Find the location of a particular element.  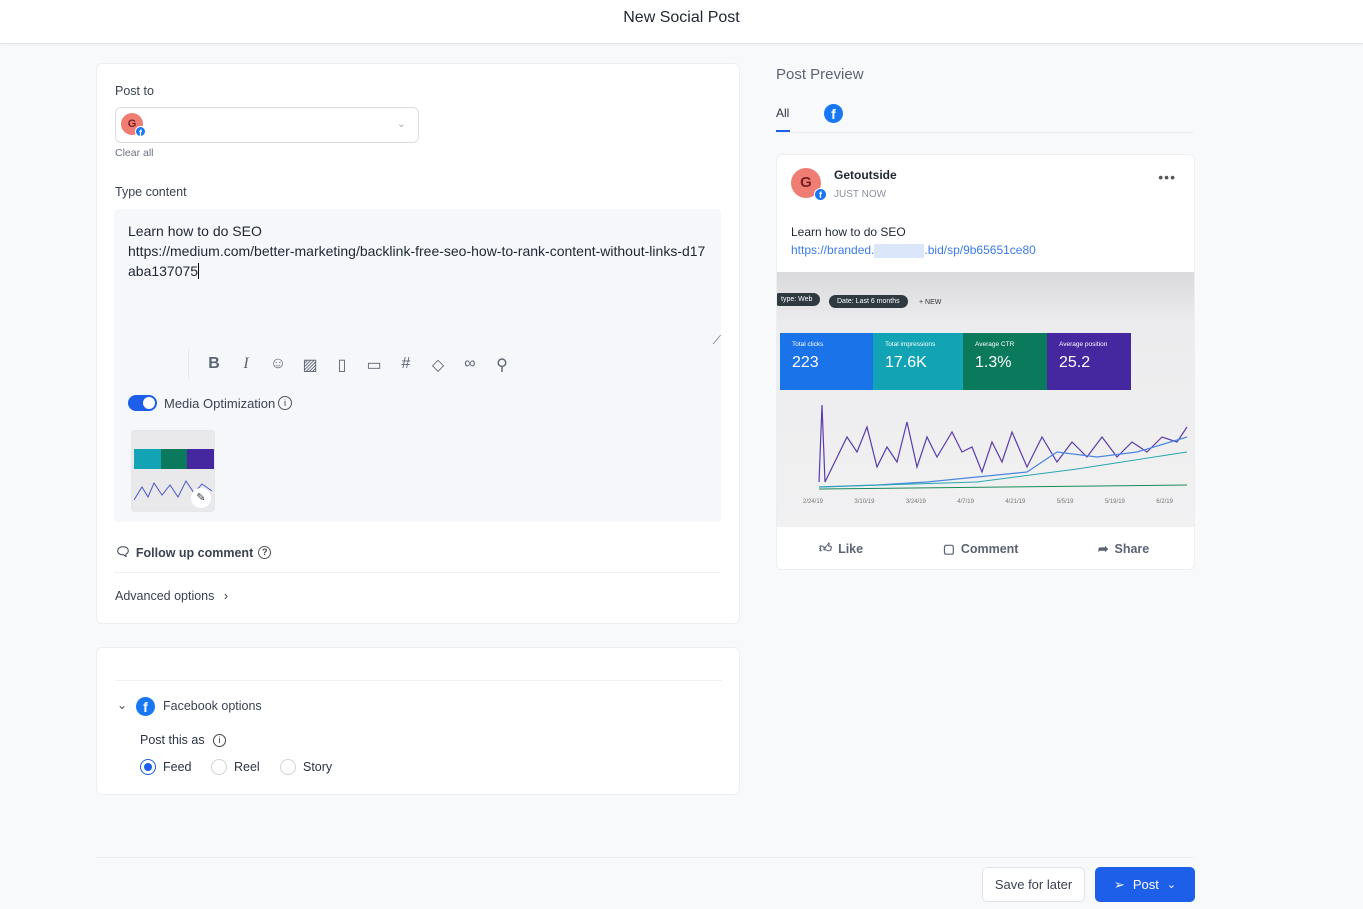

page-title: New Social Post is located at coordinates (681, 17).